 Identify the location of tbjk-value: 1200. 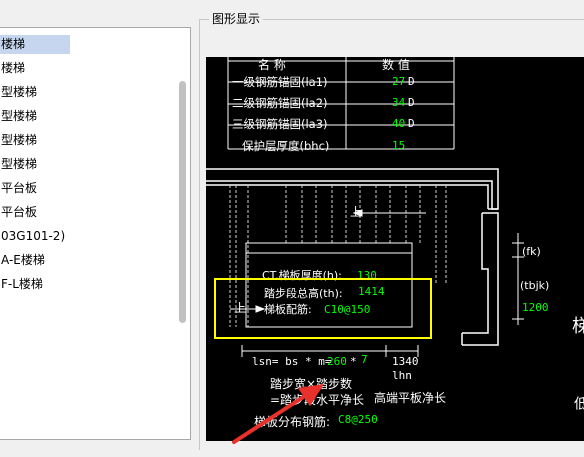
(535, 307).